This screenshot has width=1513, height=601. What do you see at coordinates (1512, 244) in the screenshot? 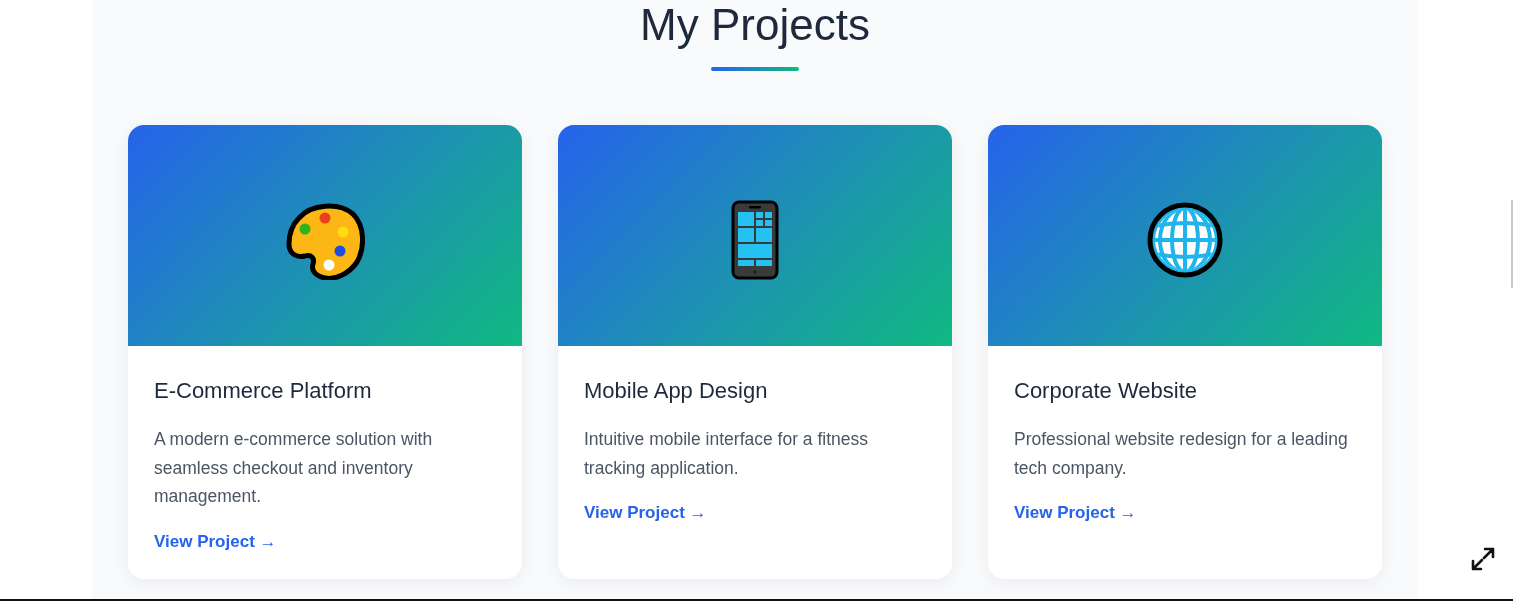
I see `scrollbar-thumb` at bounding box center [1512, 244].